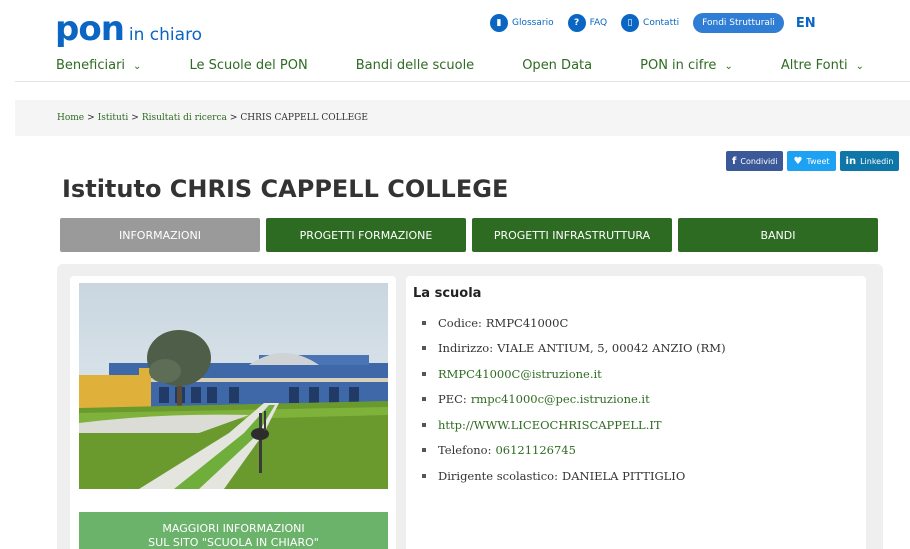  I want to click on nav-pon-cifre: PON in cifre ⌄, so click(686, 65).